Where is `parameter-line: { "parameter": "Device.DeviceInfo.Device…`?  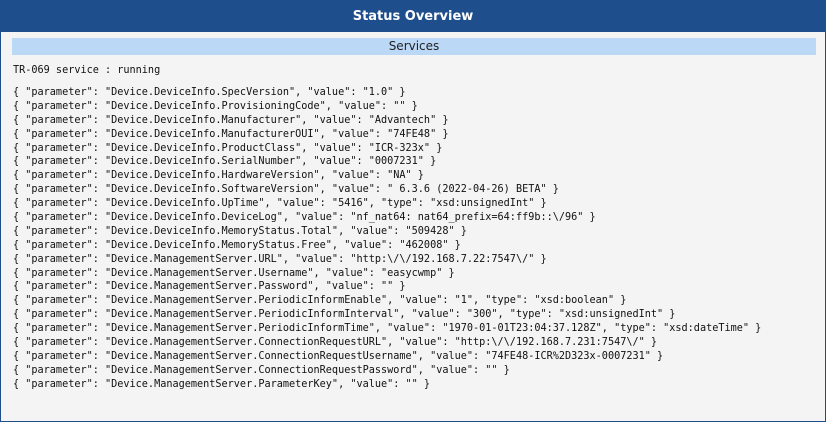 parameter-line: { "parameter": "Device.DeviceInfo.Device… is located at coordinates (304, 218).